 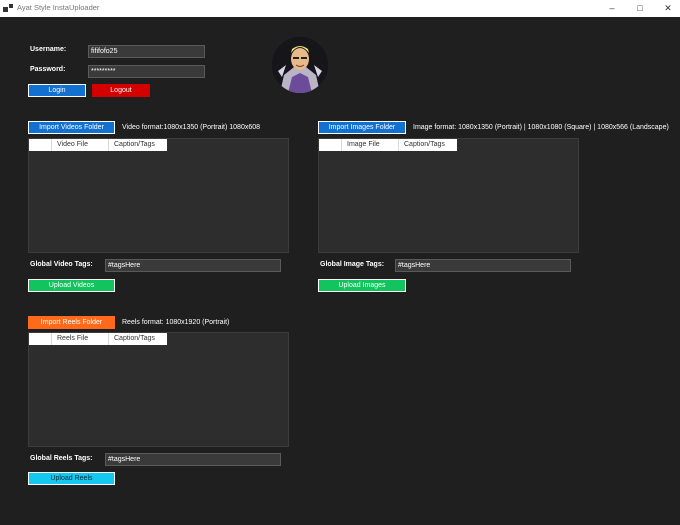 I want to click on title-bar: Ayat Style InstaUploader – □ ✕, so click(x=340, y=8).